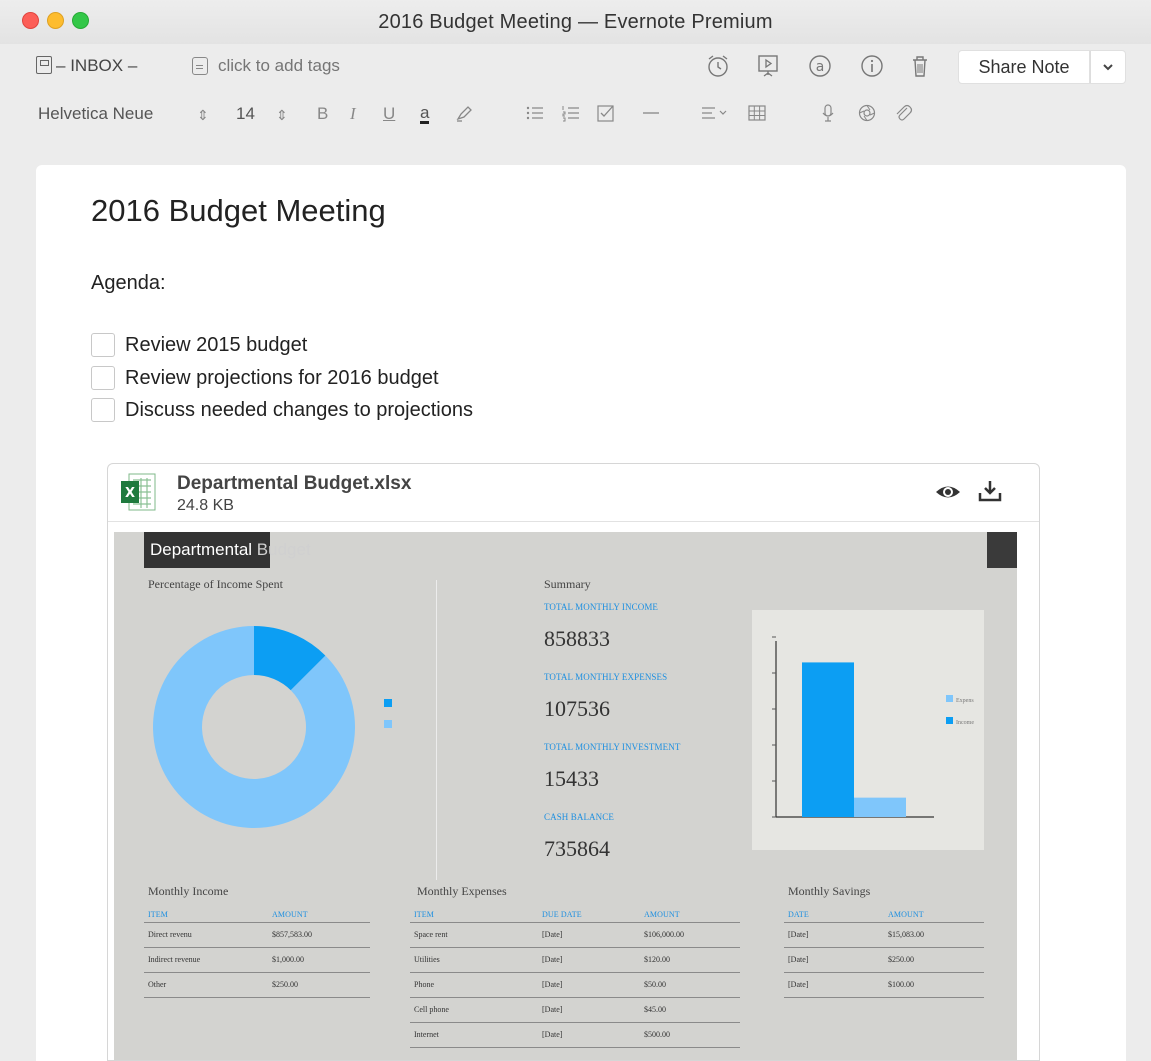 The width and height of the screenshot is (1151, 1061). I want to click on table-cell: $50.00, so click(655, 984).